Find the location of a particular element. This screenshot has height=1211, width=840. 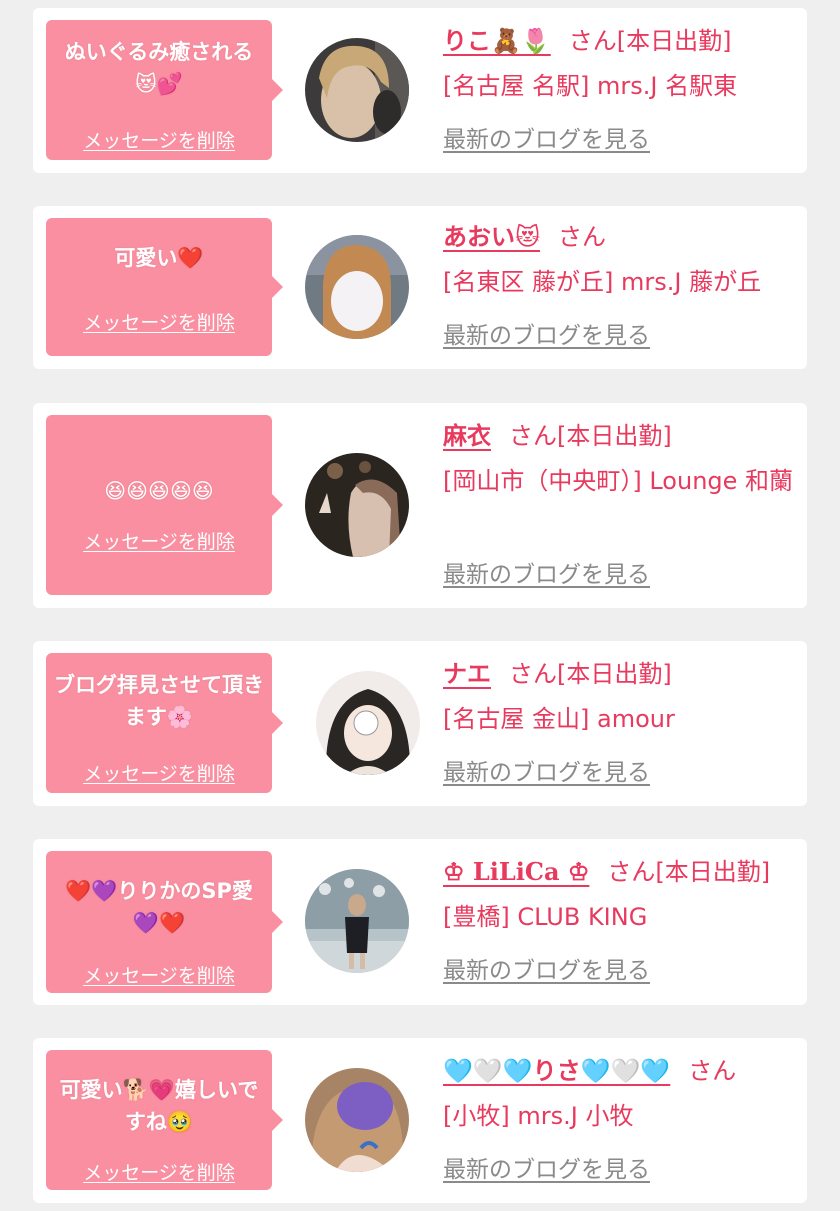

shop-text: [岡山市（中央町）] Lounge 和蘭 is located at coordinates (618, 481).